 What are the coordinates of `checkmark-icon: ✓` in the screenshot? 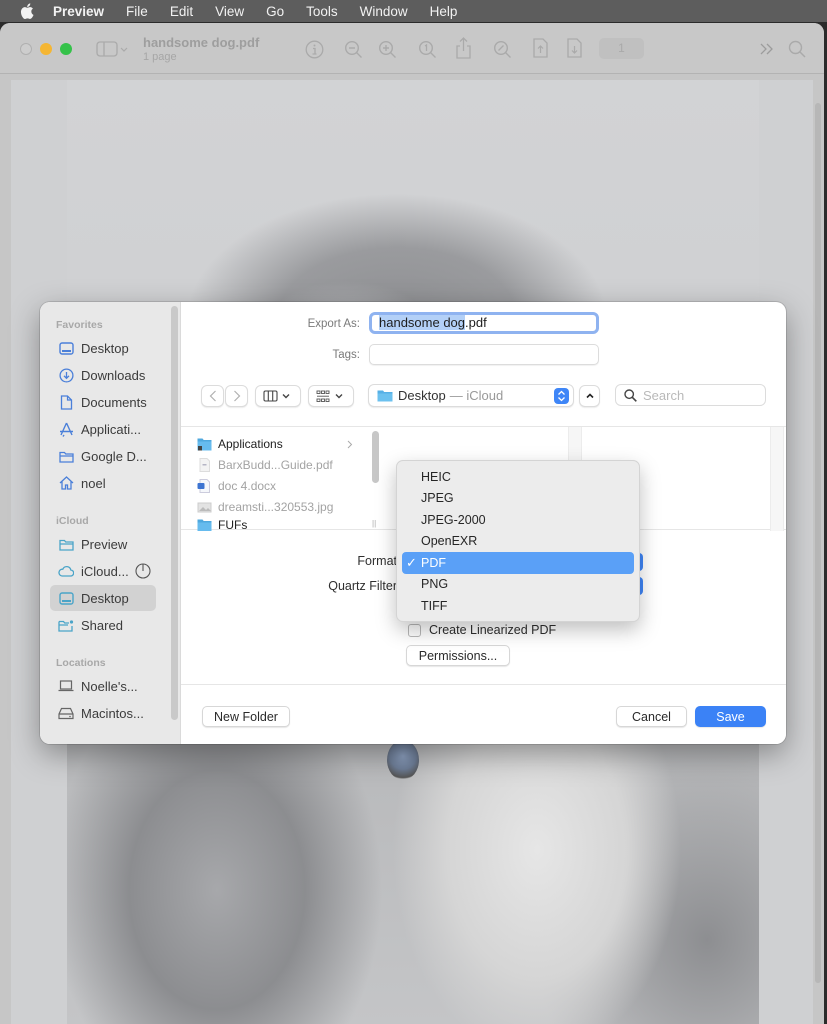 It's located at (411, 562).